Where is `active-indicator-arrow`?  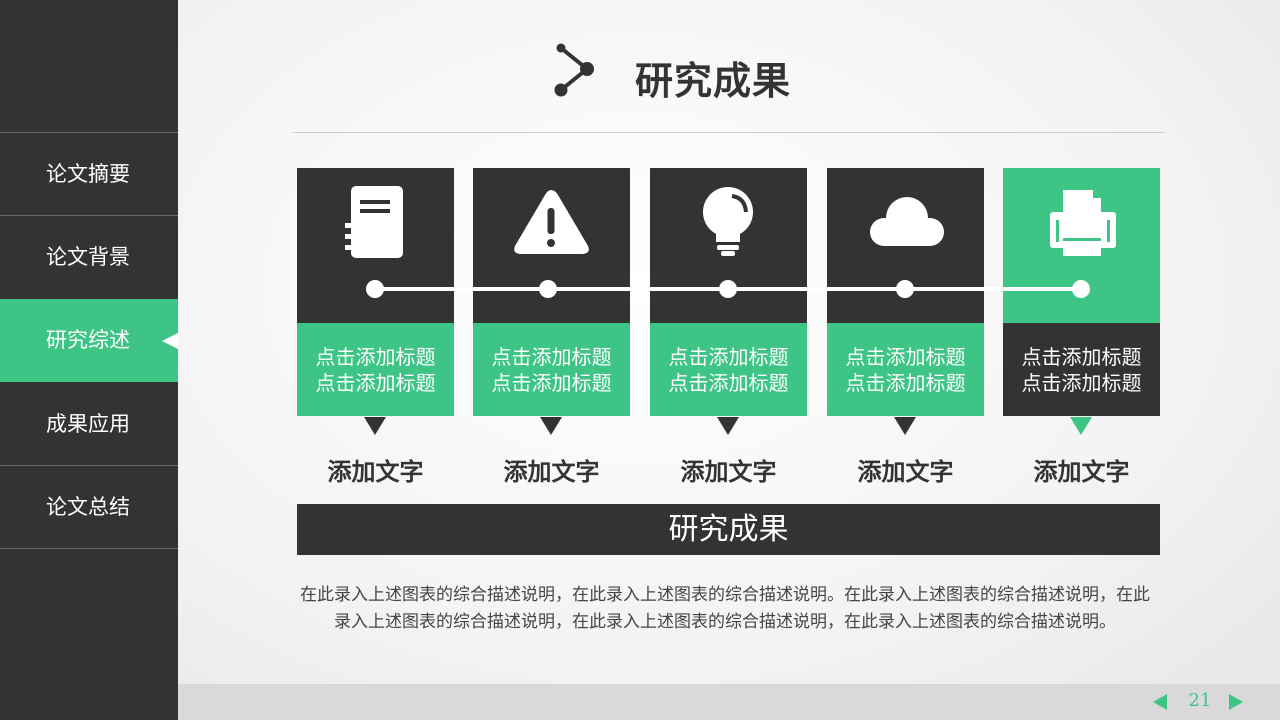 active-indicator-arrow is located at coordinates (170, 341).